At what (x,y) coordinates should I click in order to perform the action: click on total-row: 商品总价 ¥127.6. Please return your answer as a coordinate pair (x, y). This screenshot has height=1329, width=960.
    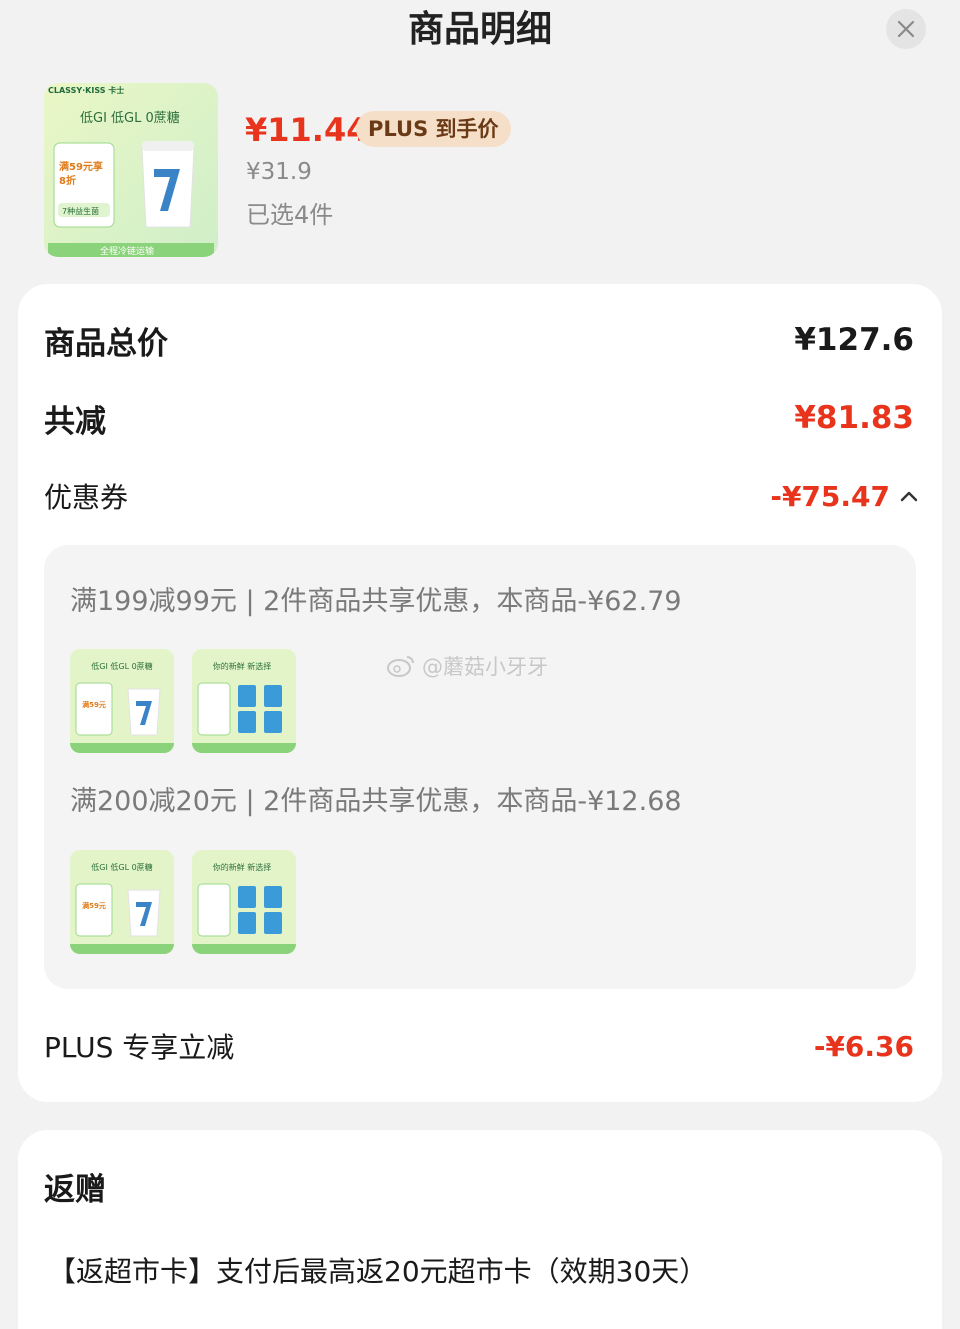
    Looking at the image, I should click on (479, 340).